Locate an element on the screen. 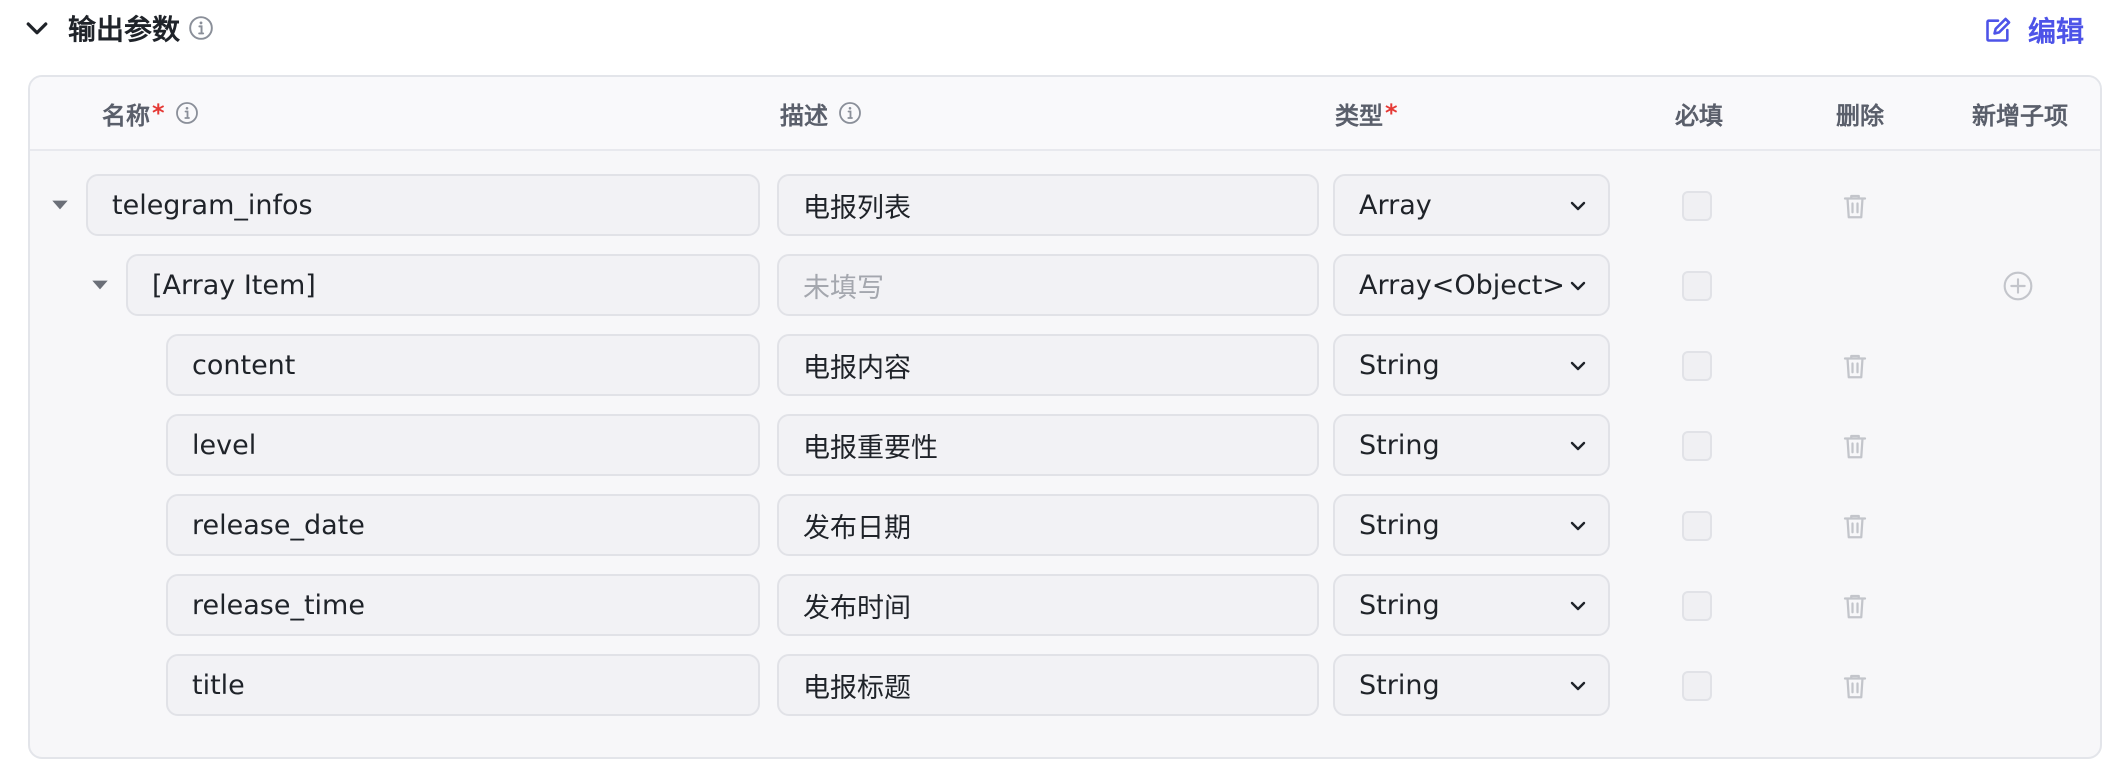  param-name-input: level is located at coordinates (463, 445).